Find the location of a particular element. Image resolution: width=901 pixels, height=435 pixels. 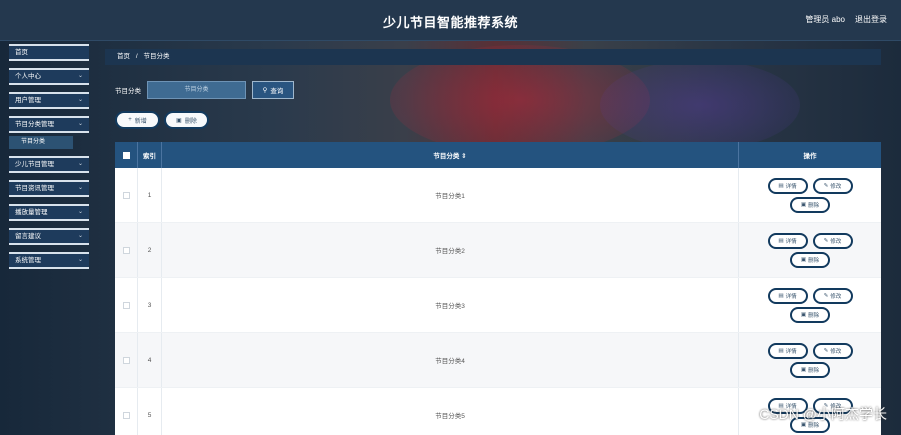

delete-button-label: 删除 is located at coordinates (190, 121).